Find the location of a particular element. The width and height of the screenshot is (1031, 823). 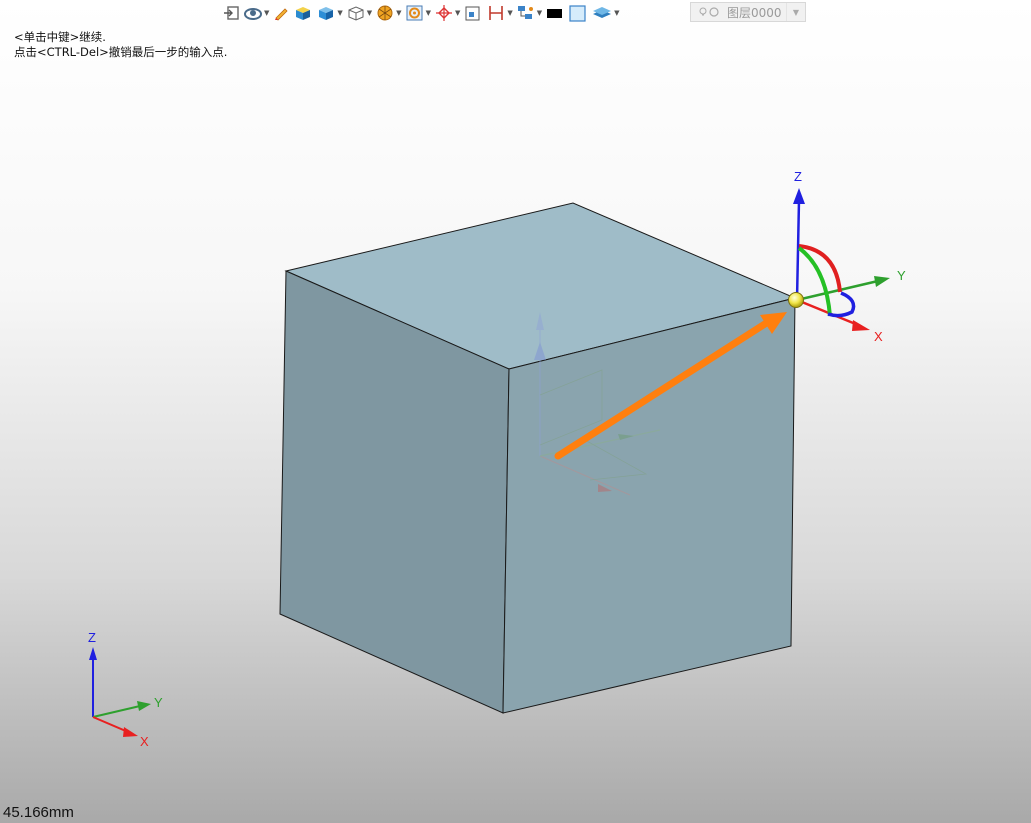

rotate-handle-blue is located at coordinates (841, 304).